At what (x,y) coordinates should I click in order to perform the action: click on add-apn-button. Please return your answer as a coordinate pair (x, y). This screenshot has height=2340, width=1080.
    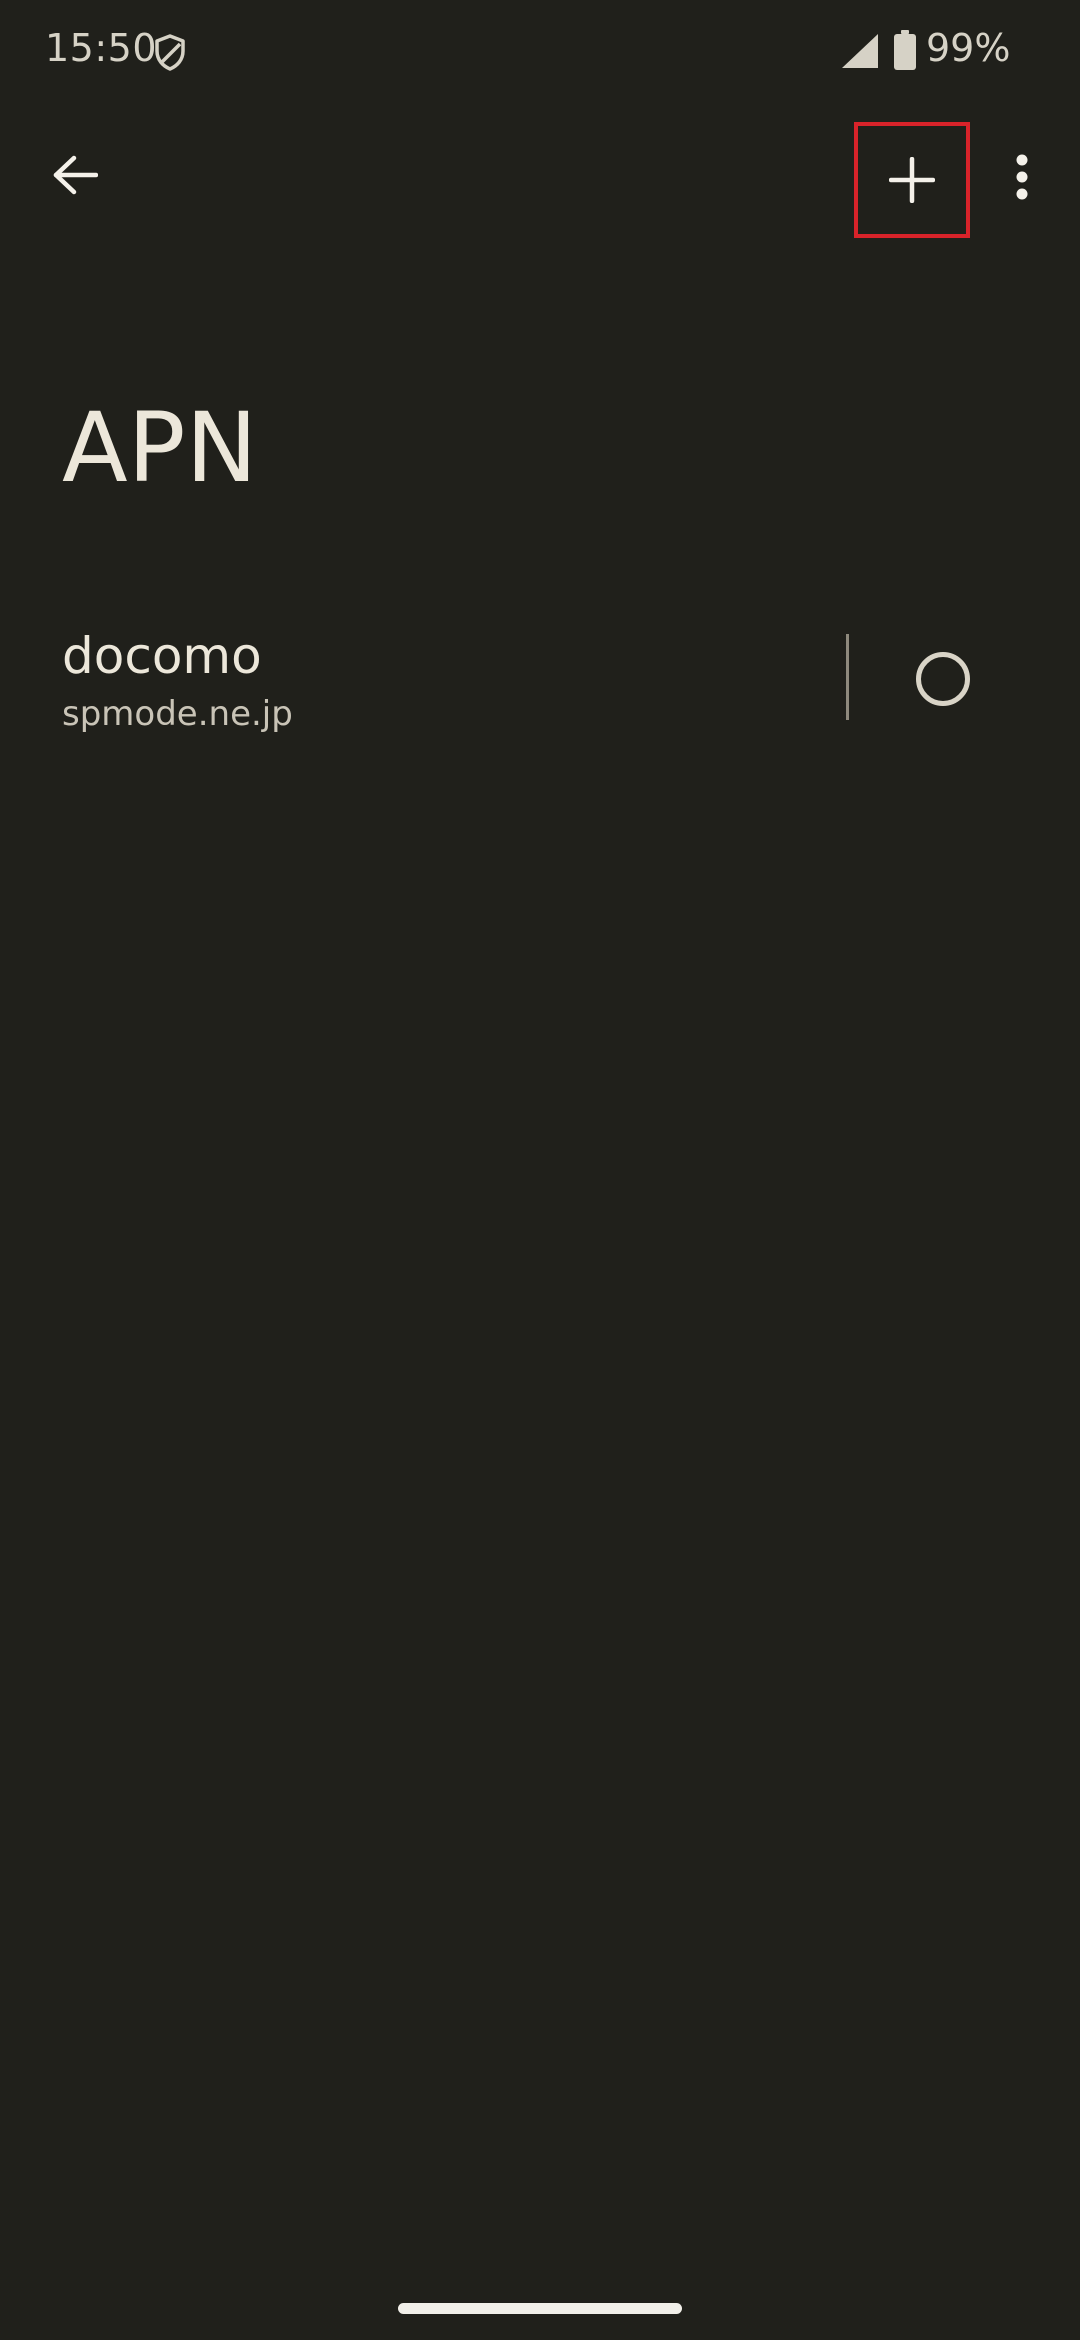
    Looking at the image, I should click on (912, 180).